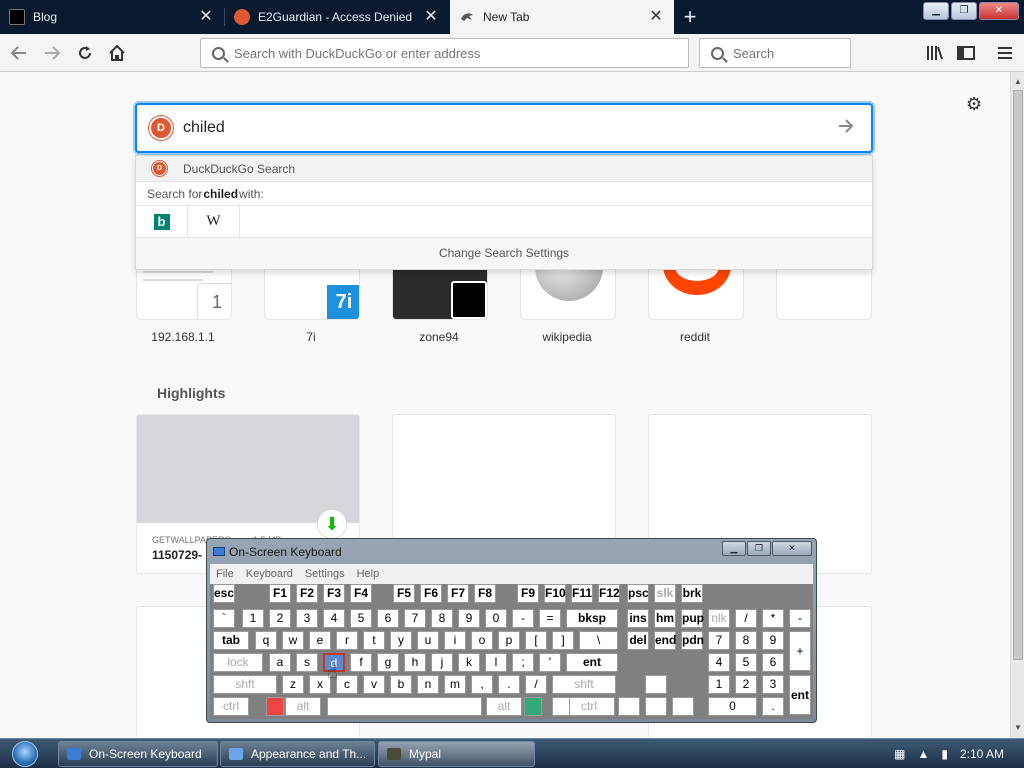 Image resolution: width=1024 pixels, height=768 pixels. I want to click on key-x44: ,, so click(482, 684).